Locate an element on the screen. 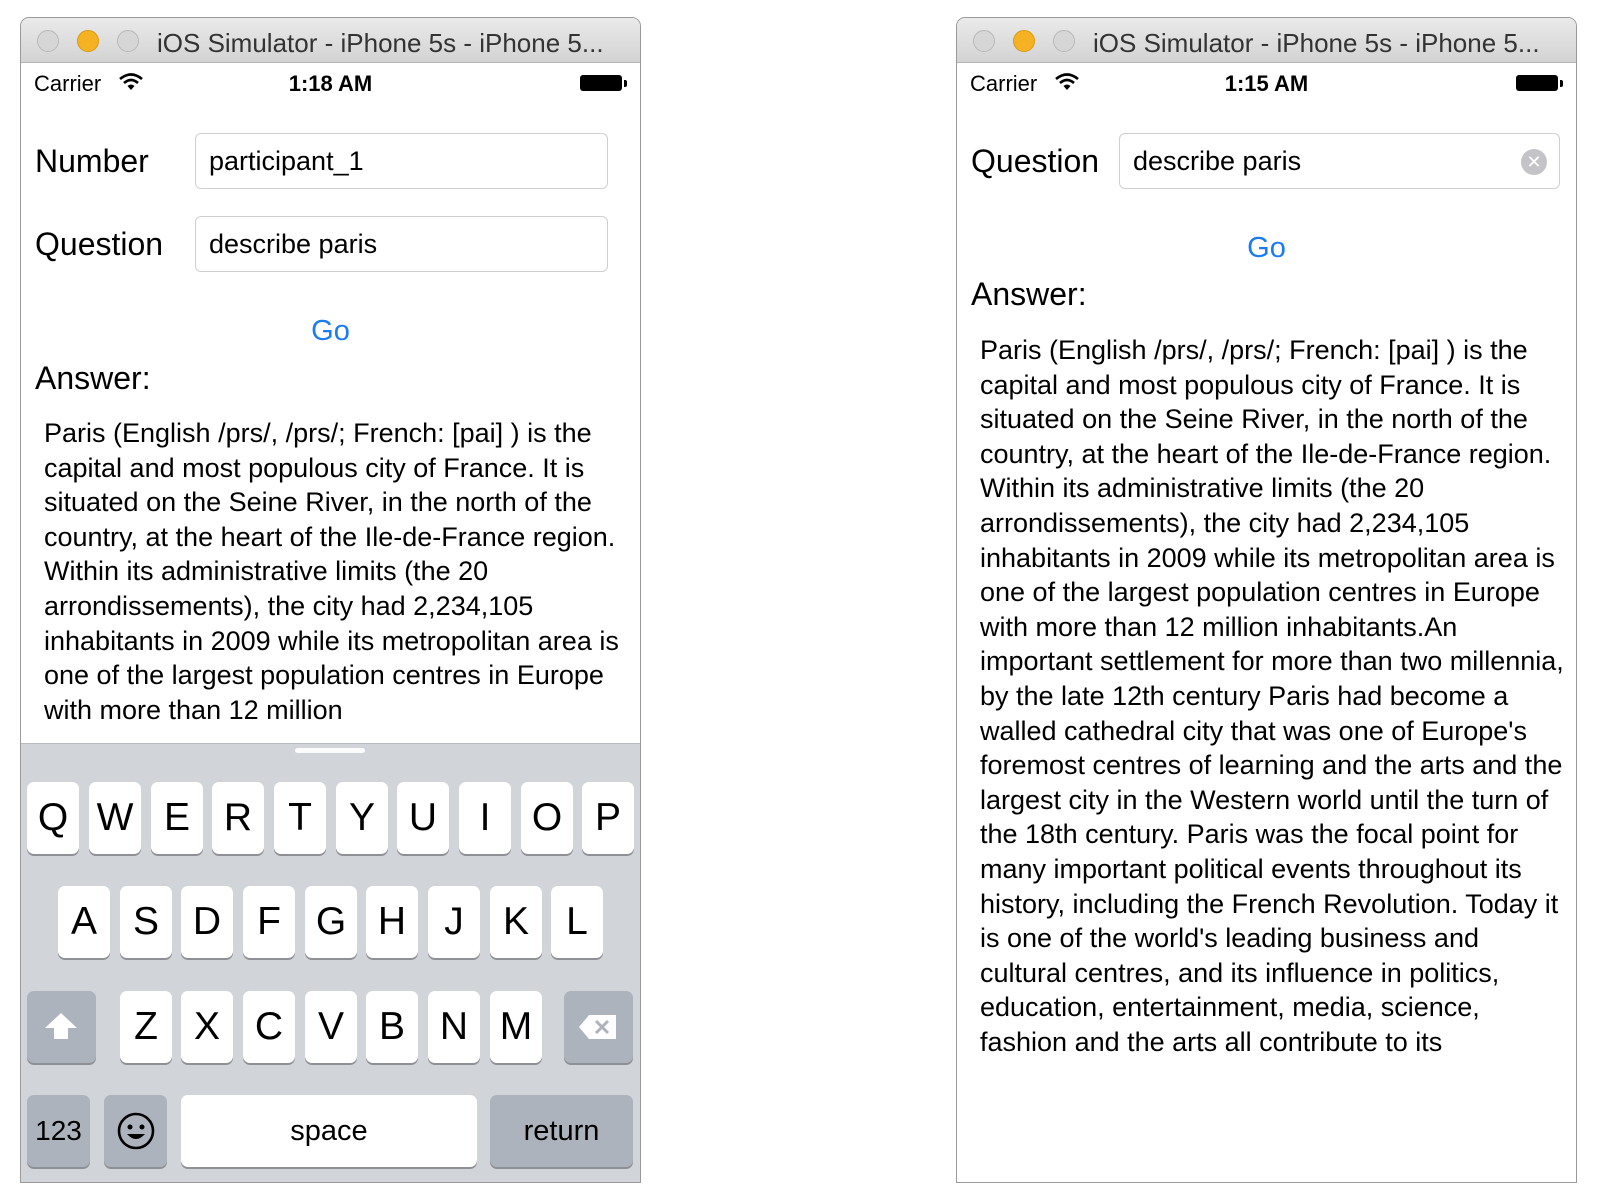 The height and width of the screenshot is (1200, 1600). emoji-key is located at coordinates (135, 1131).